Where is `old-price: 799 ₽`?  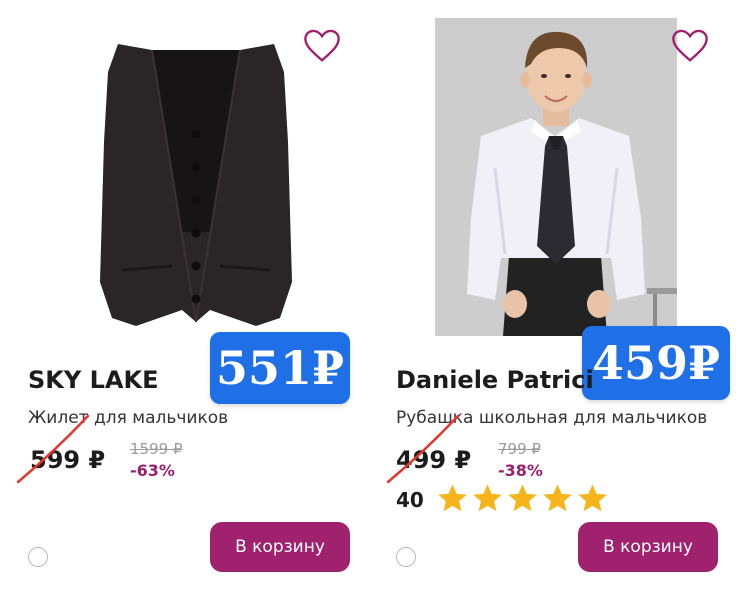 old-price: 799 ₽ is located at coordinates (519, 449).